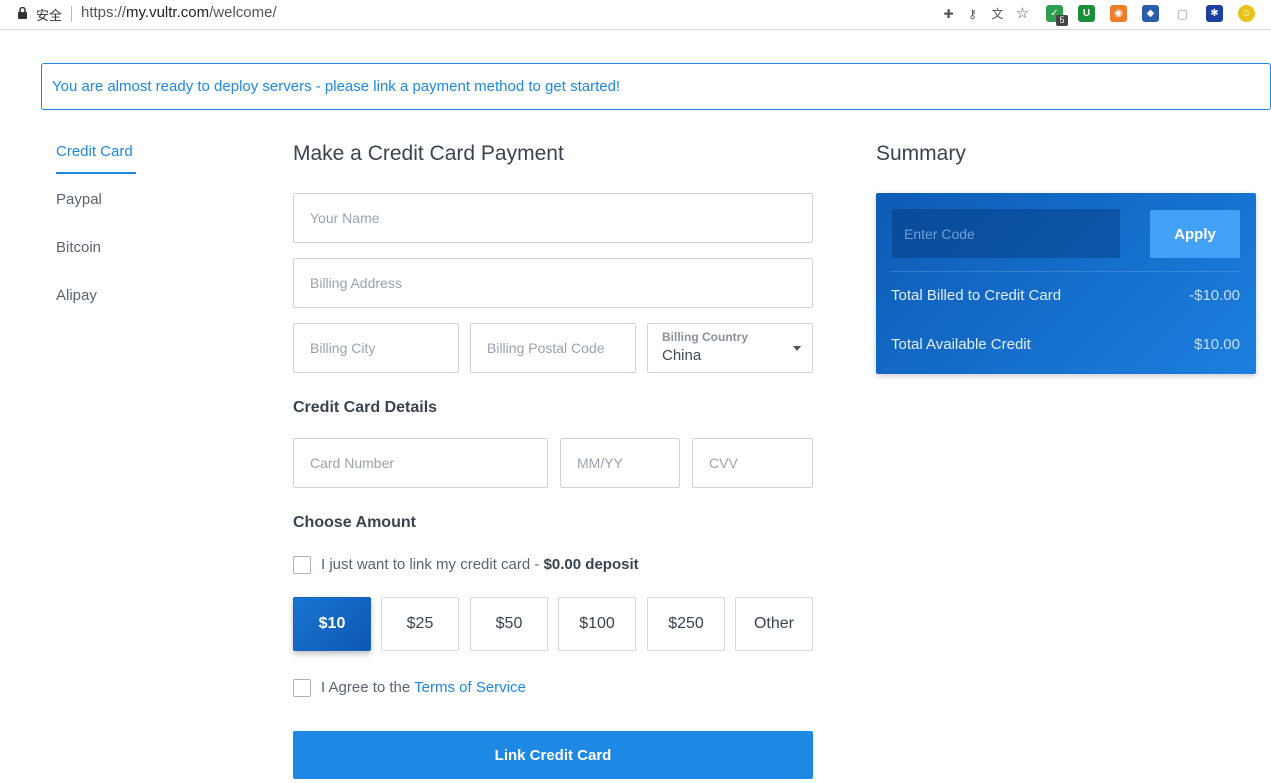  I want to click on orange-extension-icon: ◉, so click(1118, 13).